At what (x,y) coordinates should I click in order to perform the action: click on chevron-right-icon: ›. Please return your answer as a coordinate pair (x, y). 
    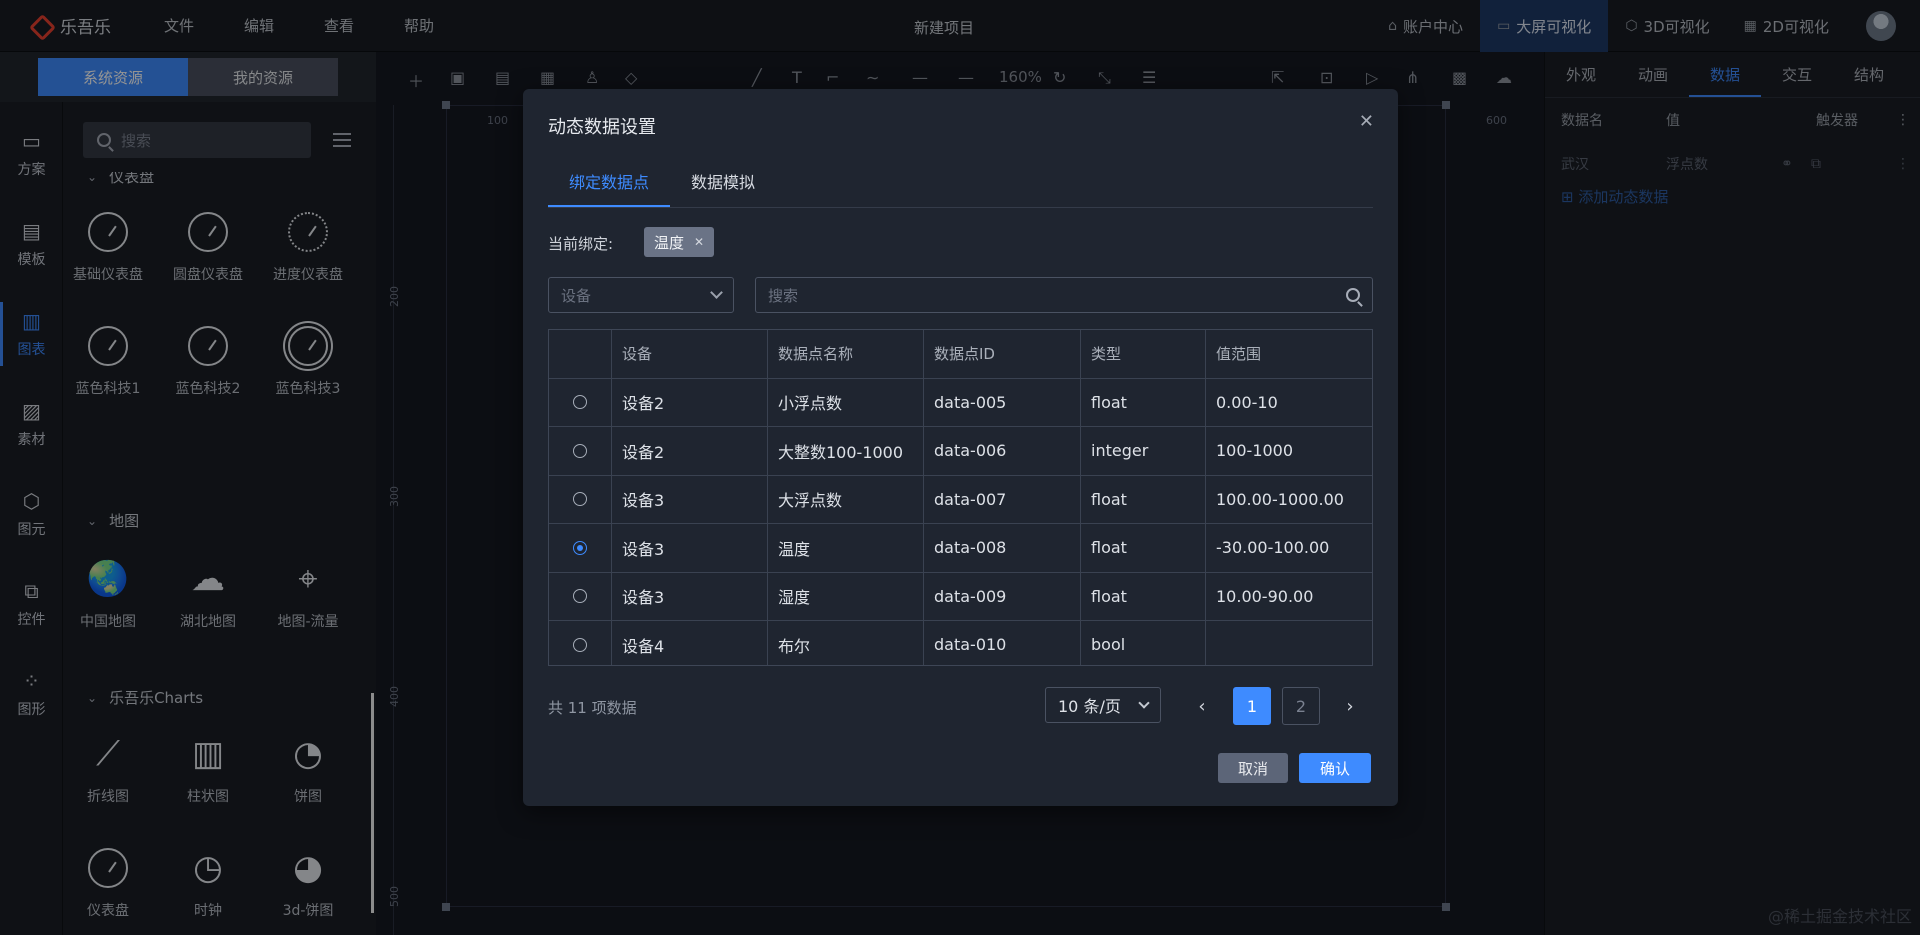
    Looking at the image, I should click on (1350, 706).